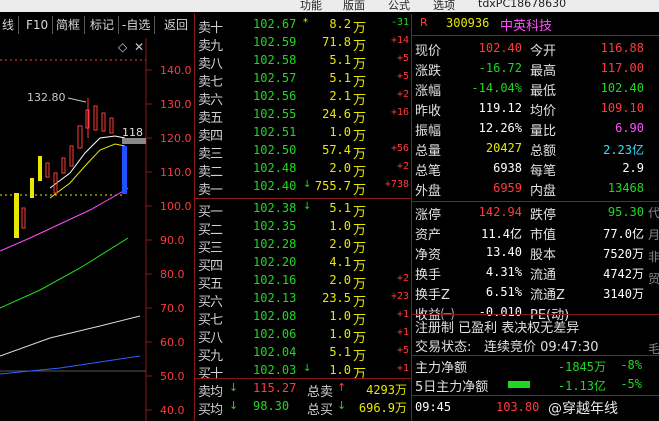 The width and height of the screenshot is (659, 421). What do you see at coordinates (507, 188) in the screenshot?
I see `stat-value: 6959` at bounding box center [507, 188].